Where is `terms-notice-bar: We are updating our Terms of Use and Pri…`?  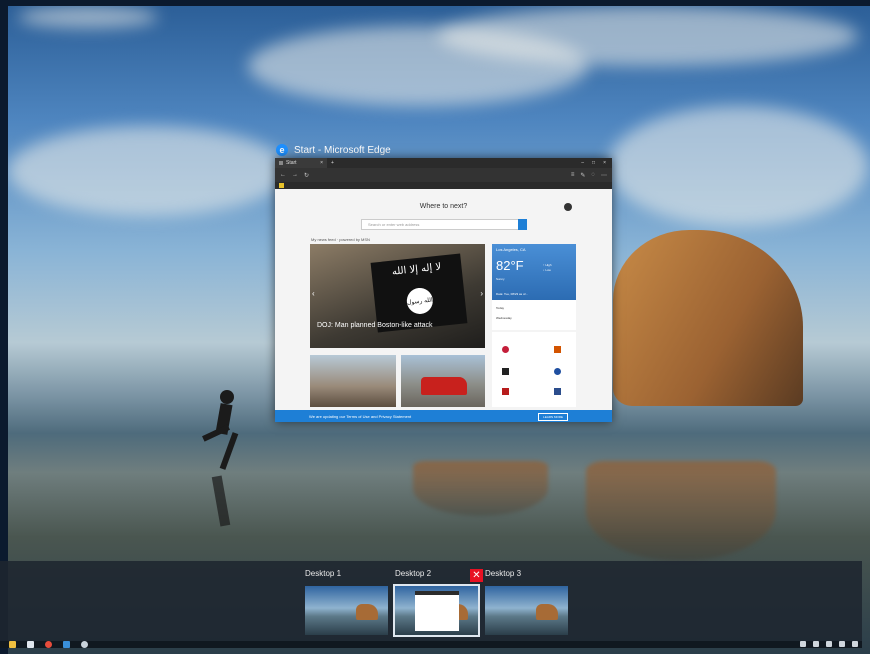
terms-notice-bar: We are updating our Terms of Use and Pri… is located at coordinates (443, 416).